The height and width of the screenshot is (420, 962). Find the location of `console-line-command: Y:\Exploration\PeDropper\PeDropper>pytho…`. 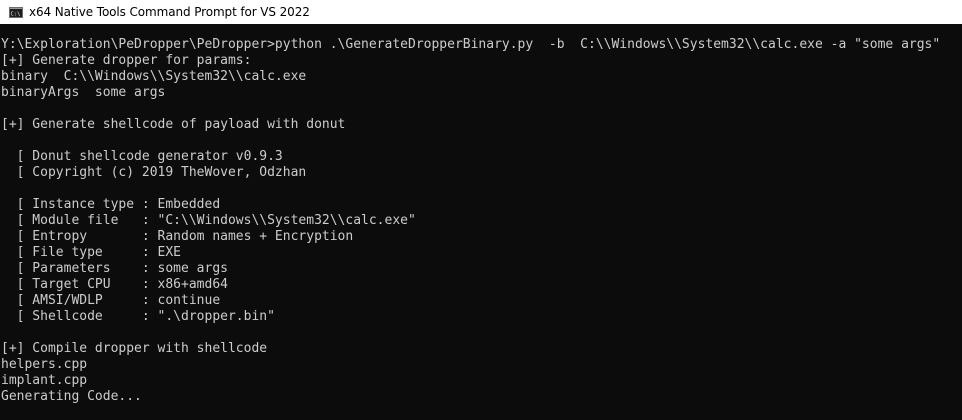

console-line-command: Y:\Exploration\PeDropper\PeDropper>pytho… is located at coordinates (471, 44).